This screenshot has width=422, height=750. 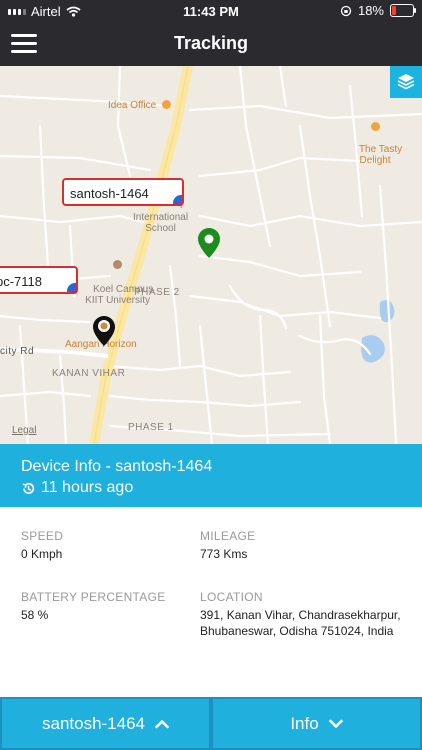 I want to click on mileage-label: MILEAGE, so click(x=228, y=536).